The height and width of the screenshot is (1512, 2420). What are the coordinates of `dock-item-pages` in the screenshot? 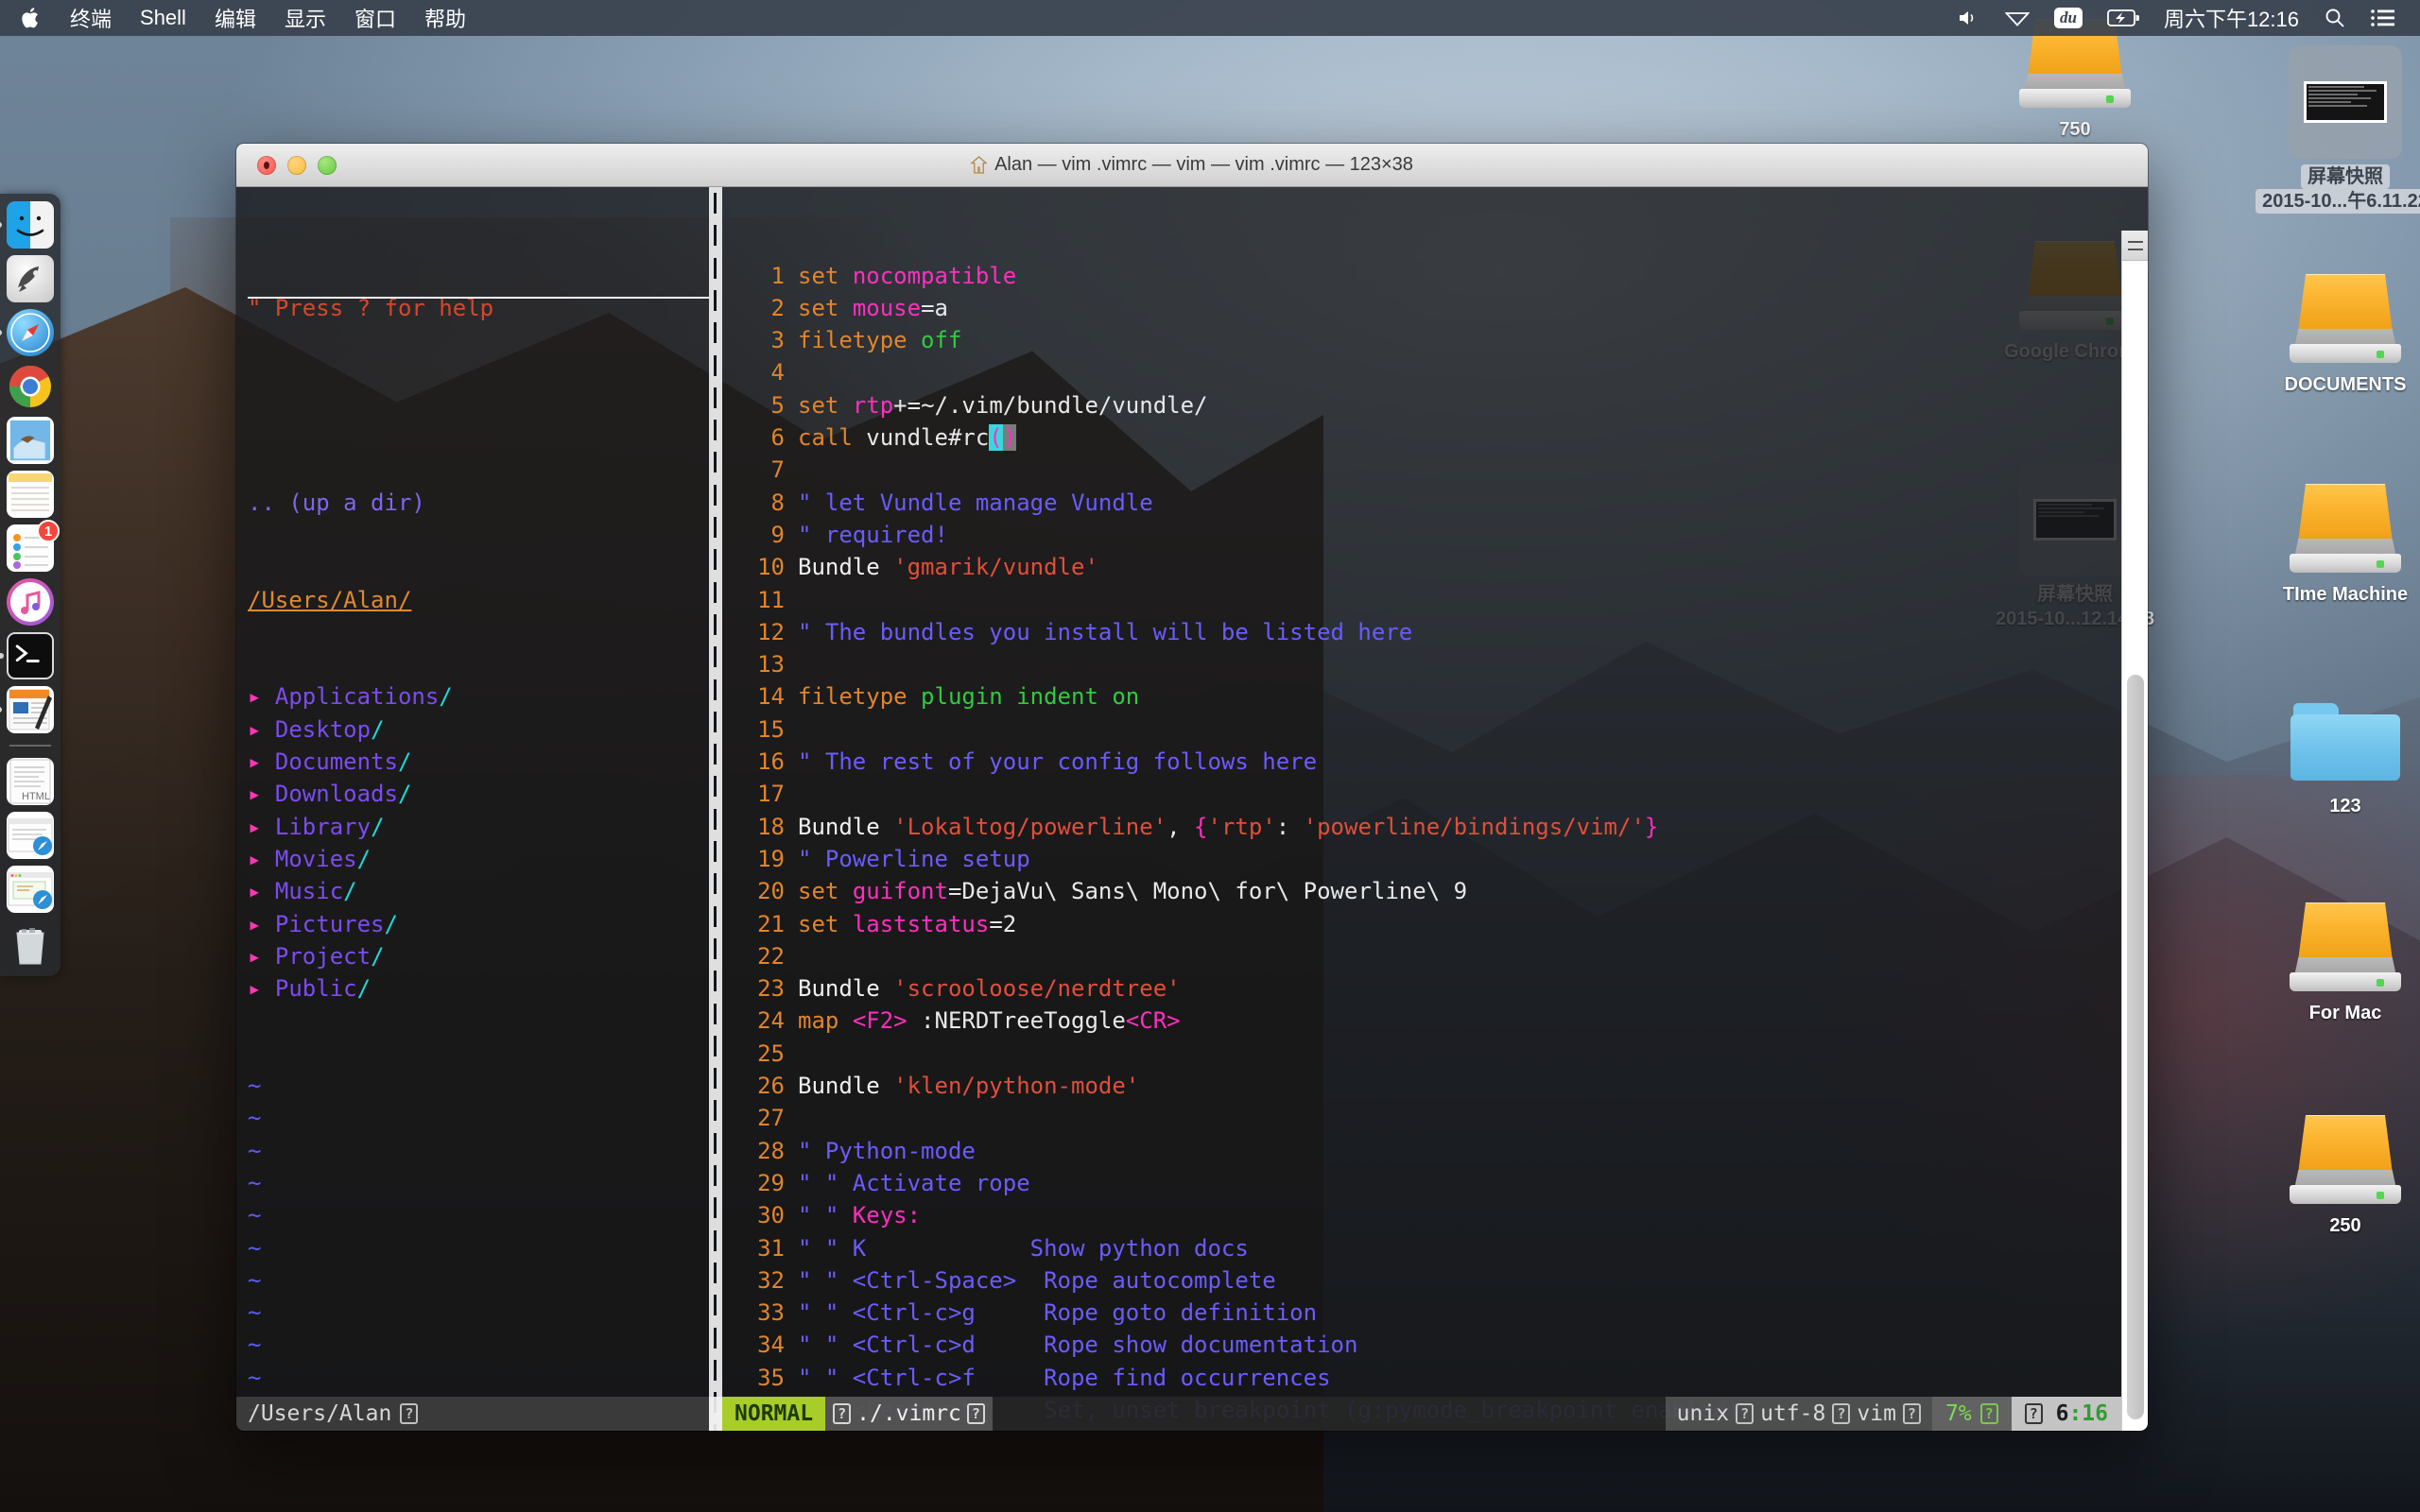 It's located at (27, 709).